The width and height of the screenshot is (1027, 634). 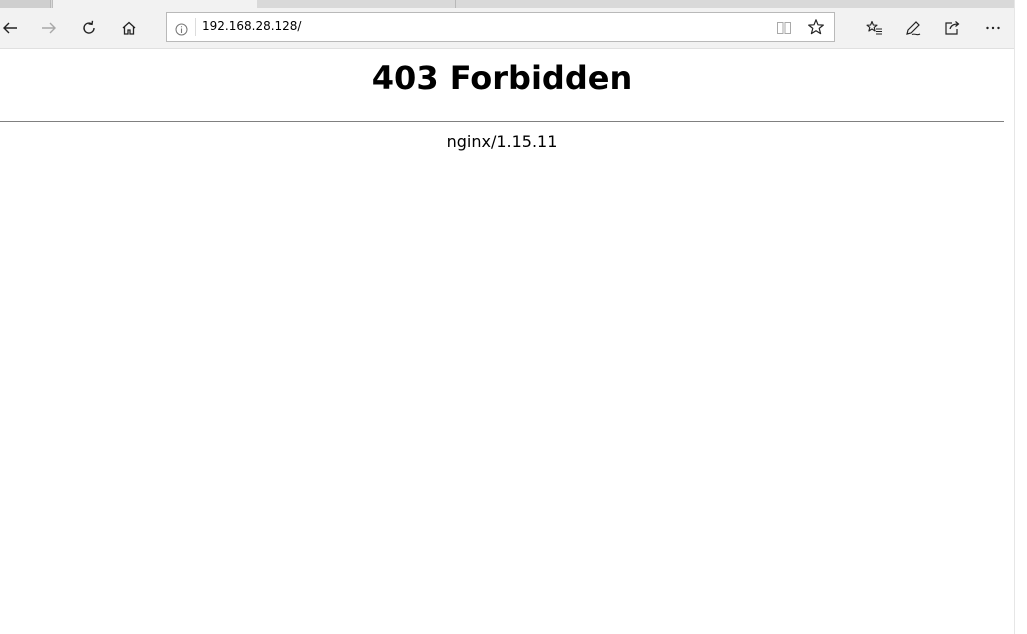 I want to click on back-arrow-icon, so click(x=10, y=28).